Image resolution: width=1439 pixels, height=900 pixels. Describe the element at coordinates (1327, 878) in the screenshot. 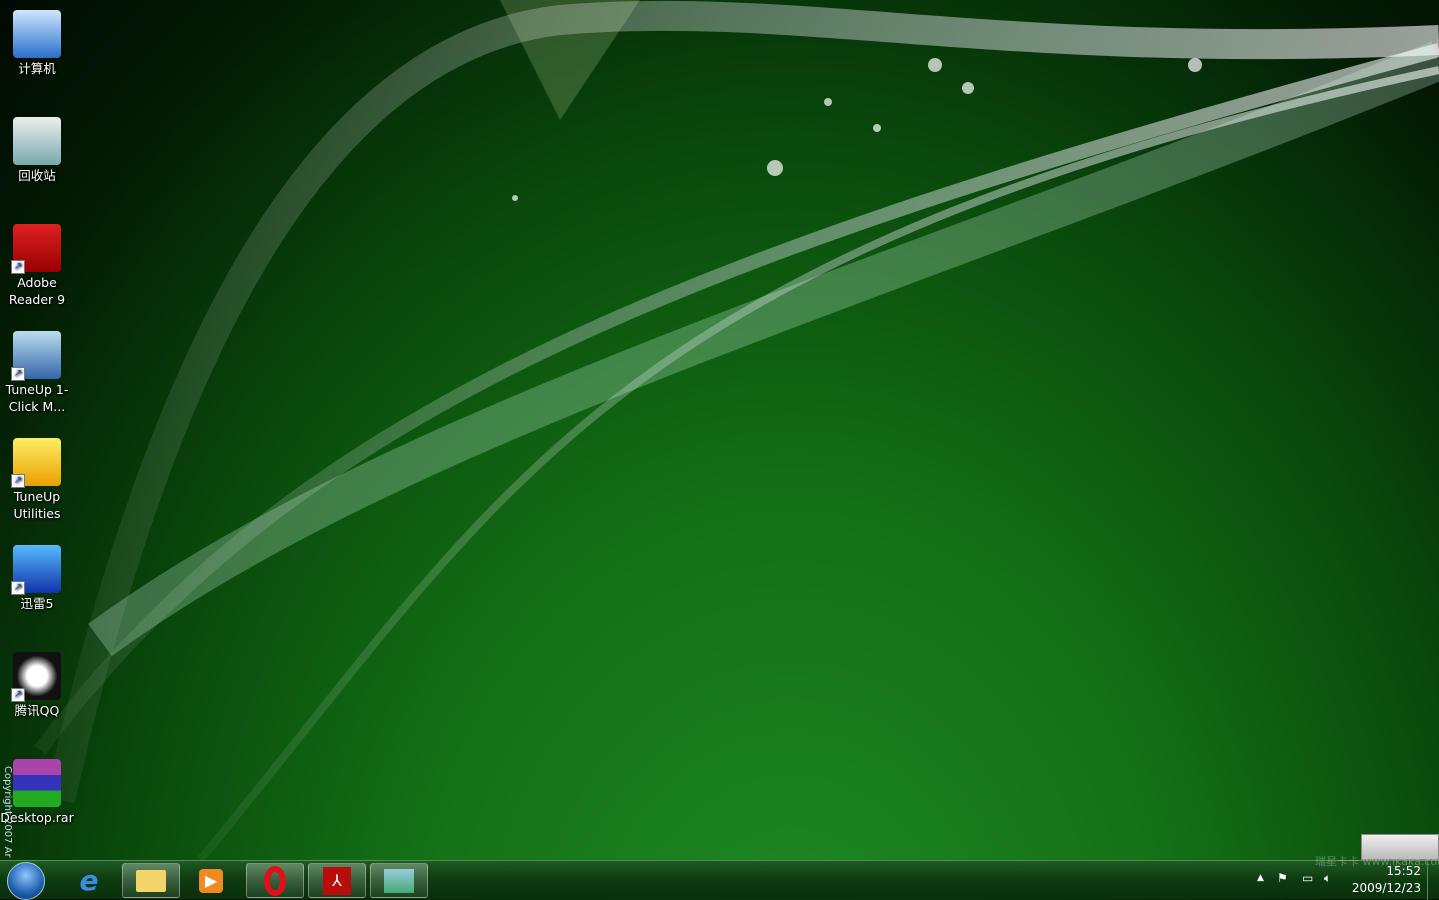

I see `volume-icon: 🔈︎` at that location.